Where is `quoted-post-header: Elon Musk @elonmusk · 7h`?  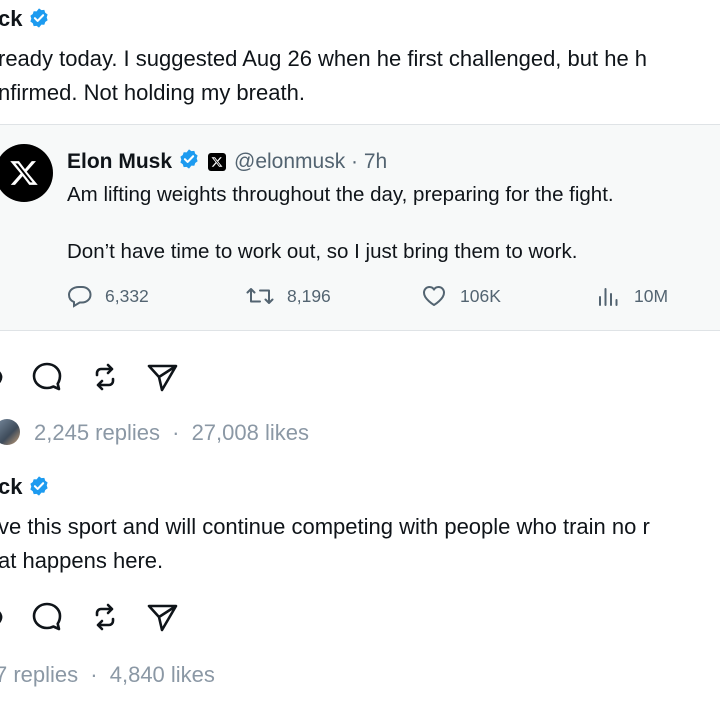 quoted-post-header: Elon Musk @elonmusk · 7h is located at coordinates (227, 162).